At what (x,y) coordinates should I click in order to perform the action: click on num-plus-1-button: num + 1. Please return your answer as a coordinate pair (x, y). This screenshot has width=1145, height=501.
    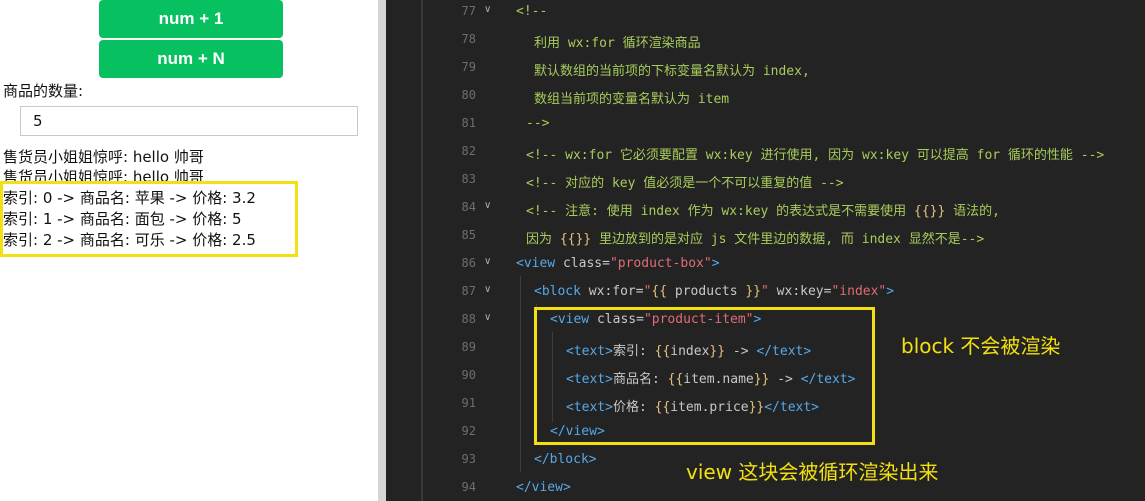
    Looking at the image, I should click on (191, 19).